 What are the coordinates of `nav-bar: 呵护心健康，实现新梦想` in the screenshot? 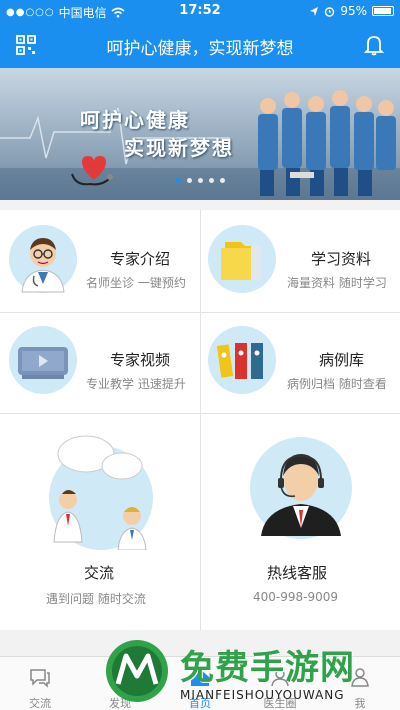 It's located at (200, 45).